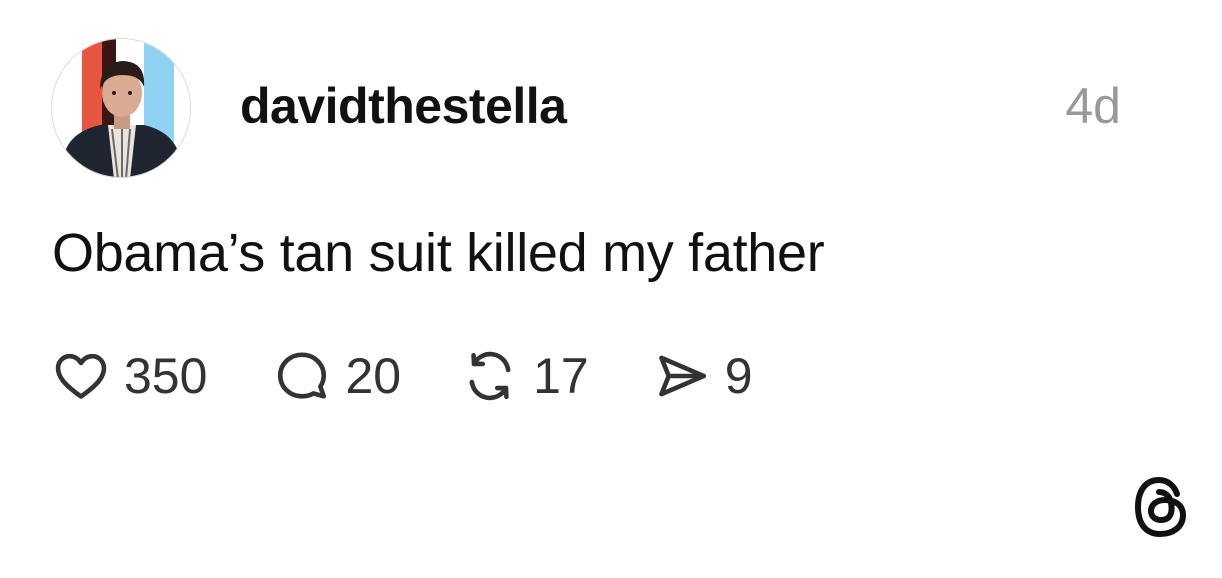 The height and width of the screenshot is (578, 1222). I want to click on share-count: 9, so click(738, 376).